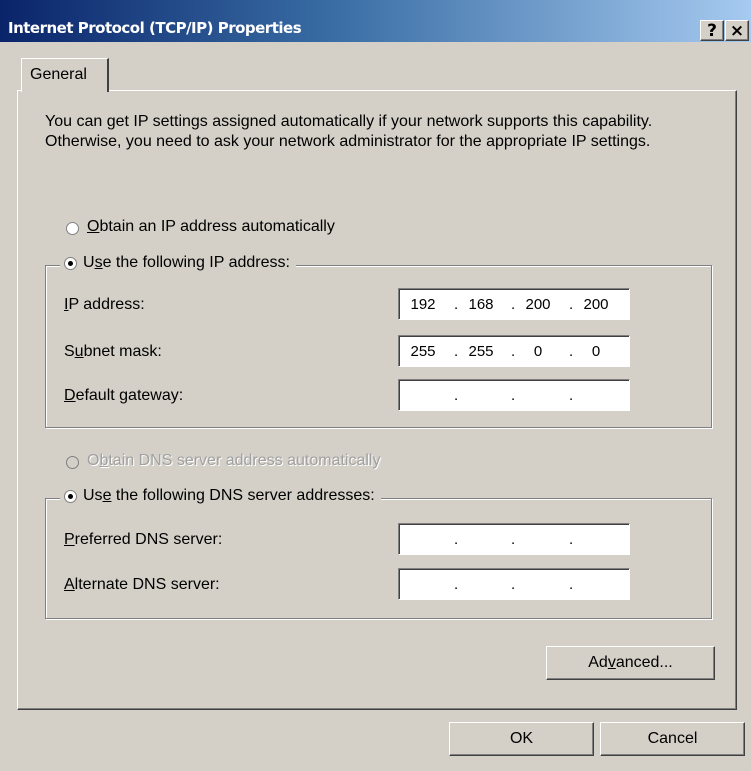 The width and height of the screenshot is (751, 771). I want to click on octet-4: 200, so click(596, 304).